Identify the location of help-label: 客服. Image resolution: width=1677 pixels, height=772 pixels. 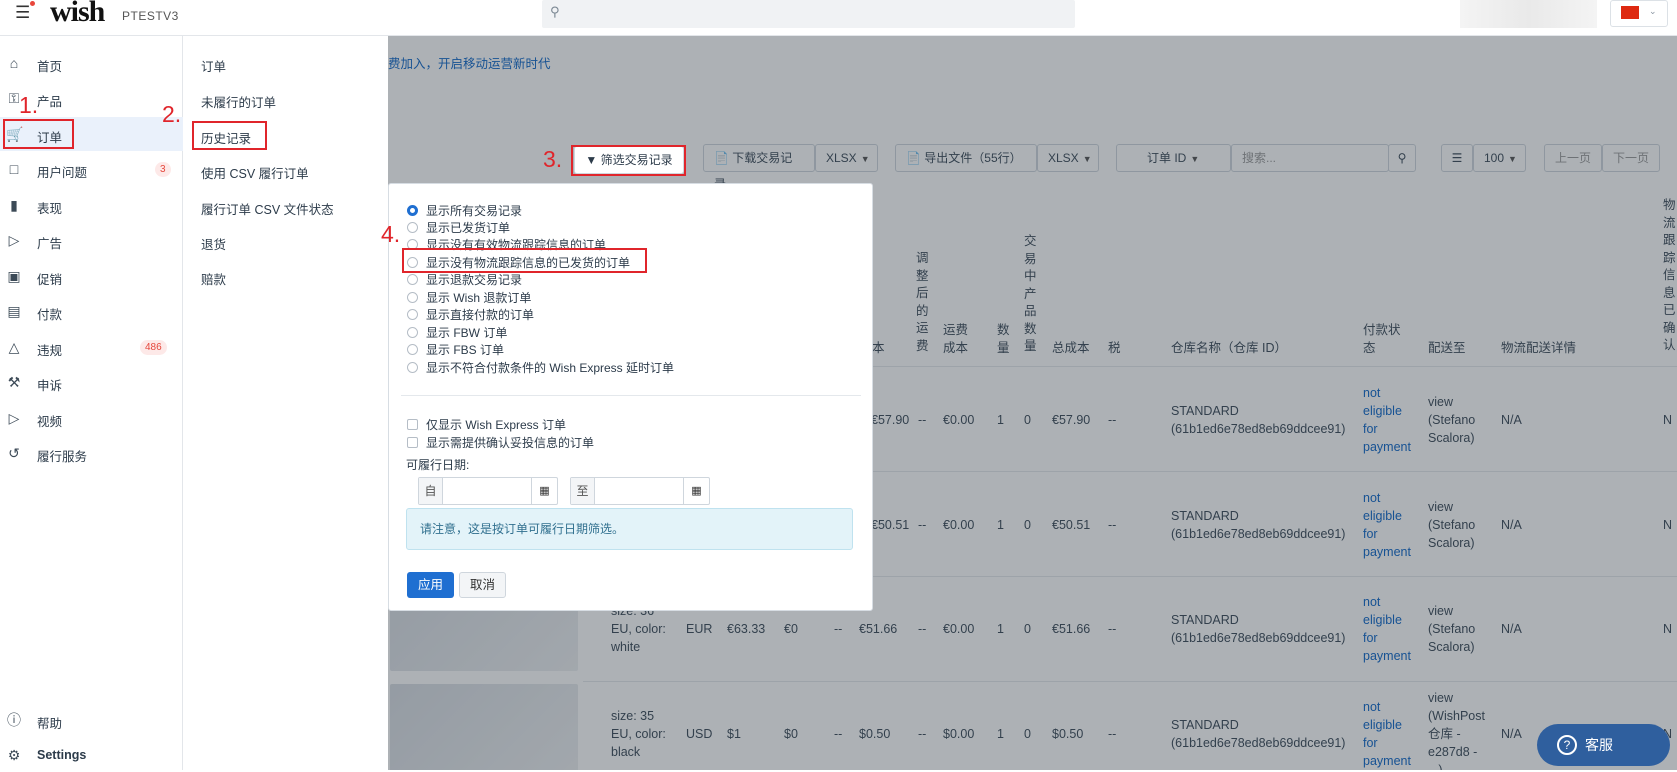
(1599, 745).